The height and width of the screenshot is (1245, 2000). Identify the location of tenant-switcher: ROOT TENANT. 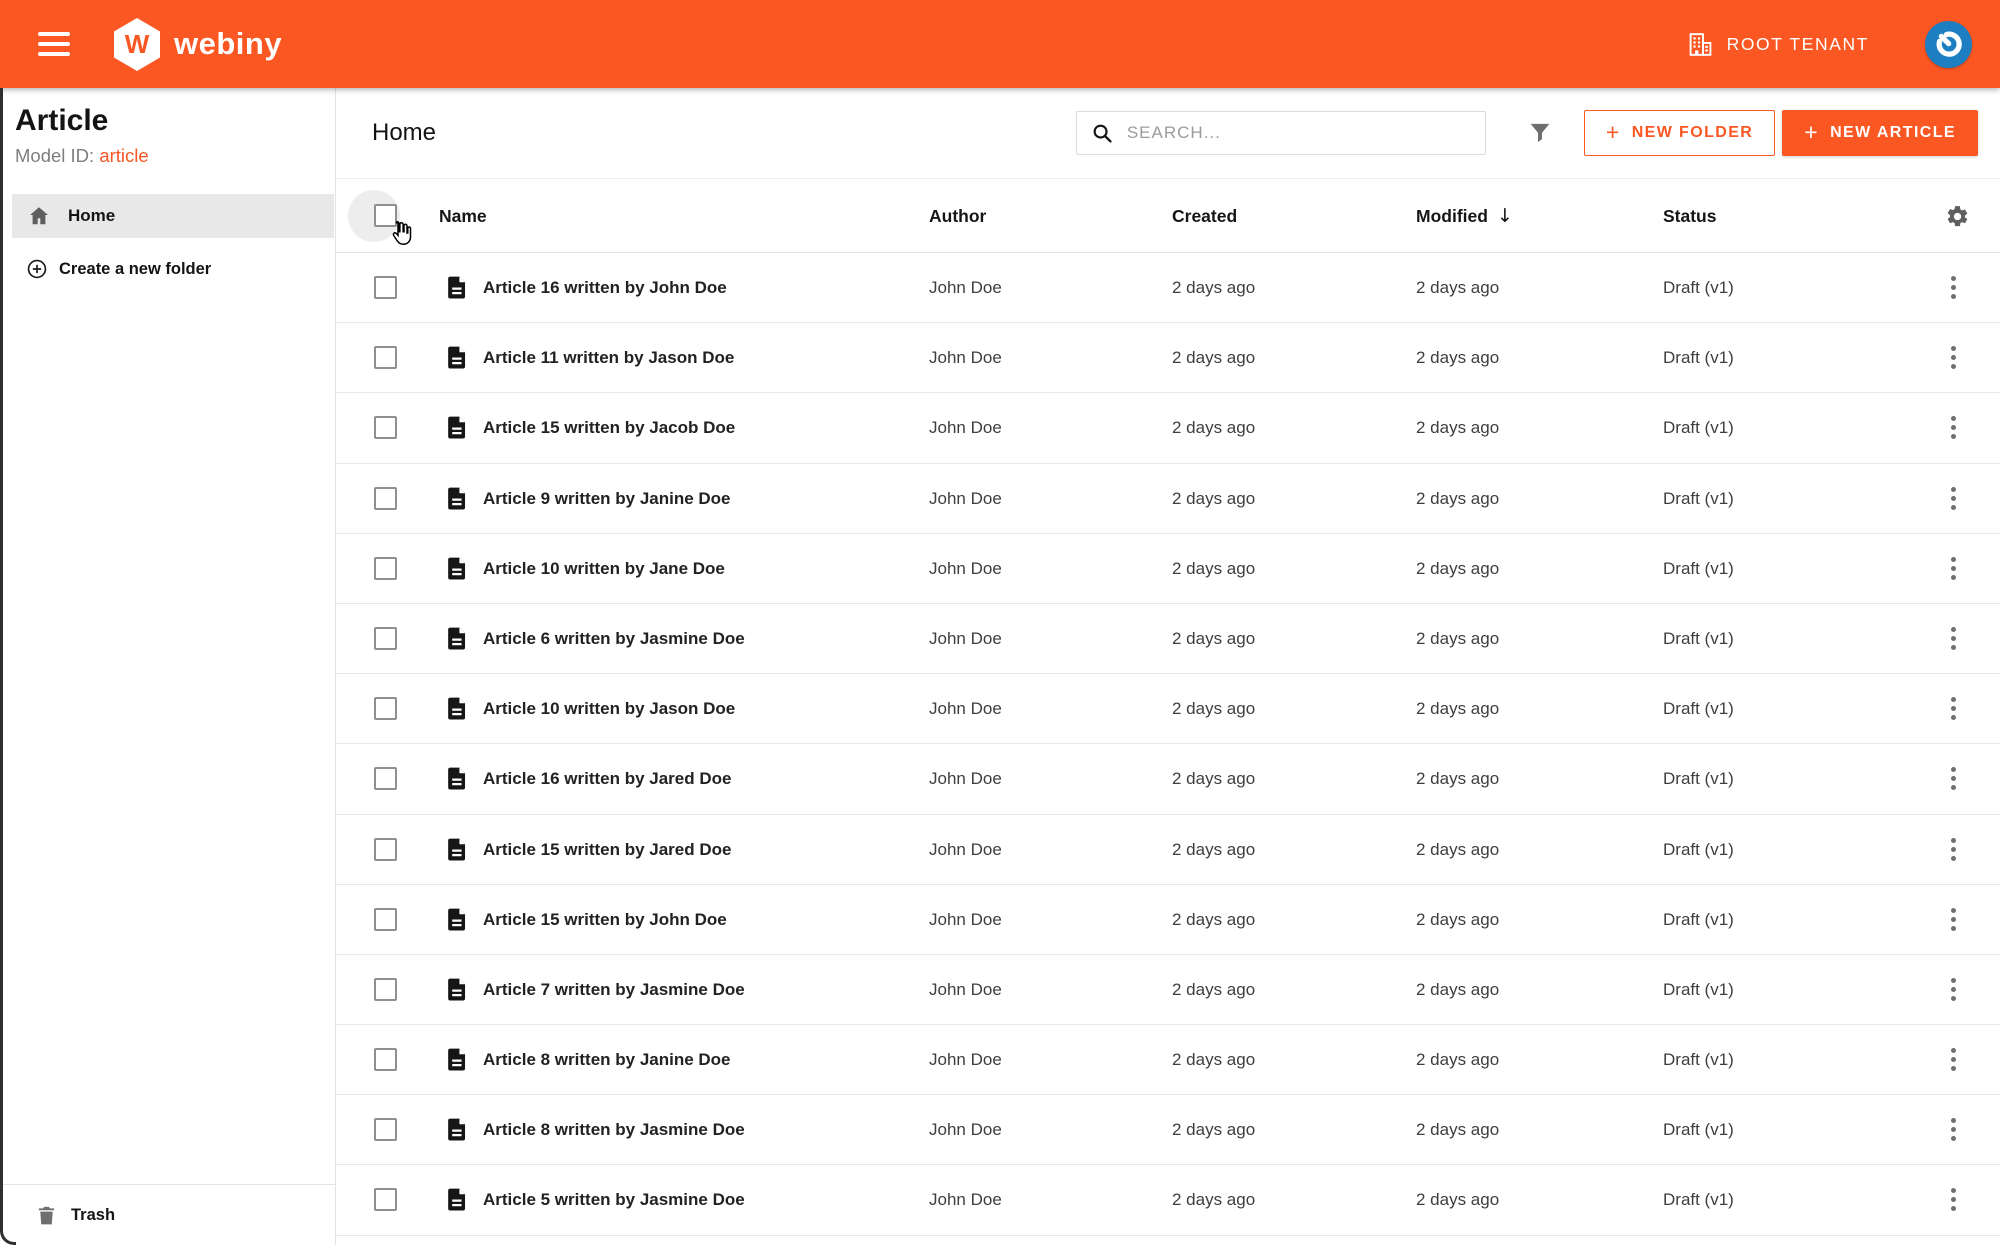
(1778, 44).